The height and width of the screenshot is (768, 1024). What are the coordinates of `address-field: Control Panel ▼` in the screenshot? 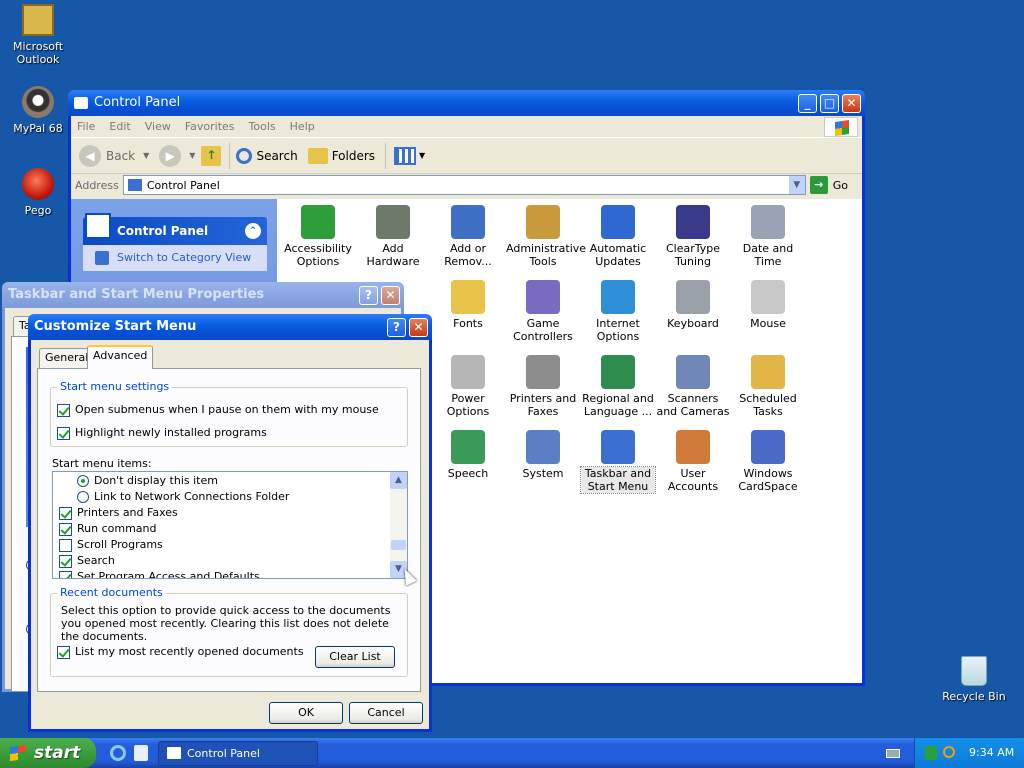 It's located at (464, 185).